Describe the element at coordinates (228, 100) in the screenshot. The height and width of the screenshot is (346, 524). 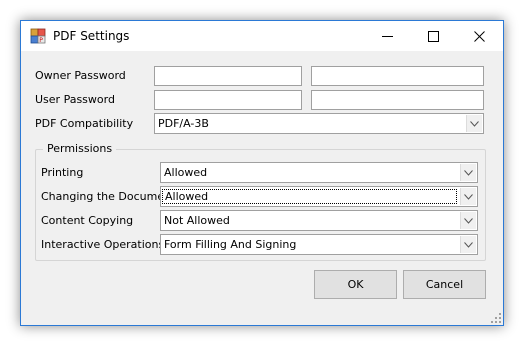
I see `user-password-input` at that location.